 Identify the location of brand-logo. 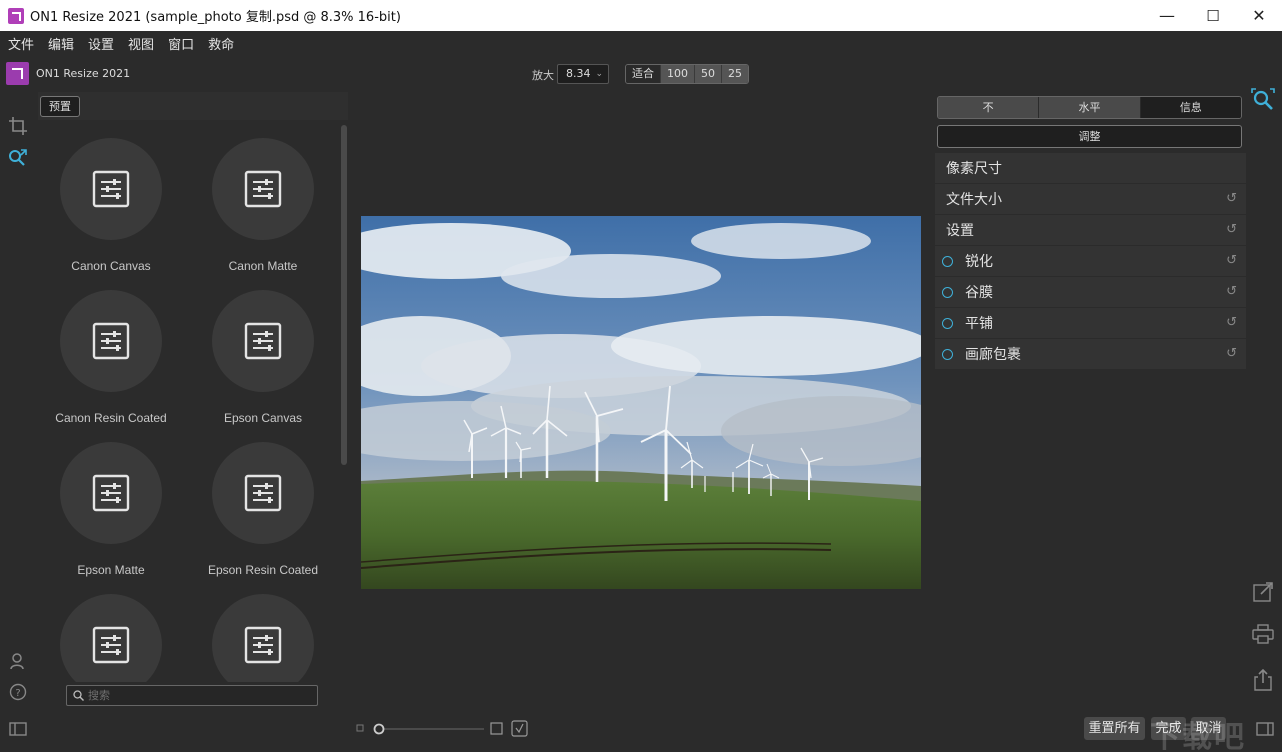
(17, 73).